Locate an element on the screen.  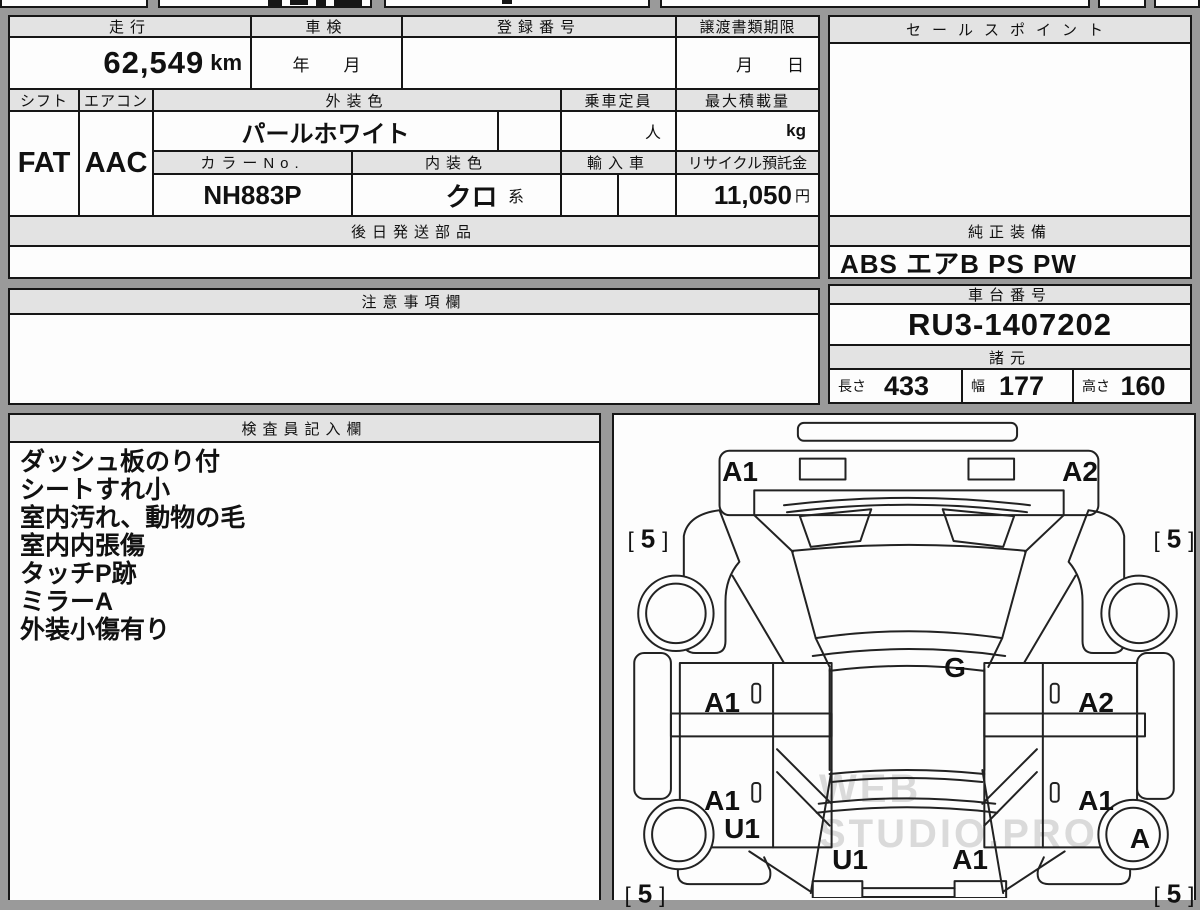
capacity-unit: 人 is located at coordinates (652, 133).